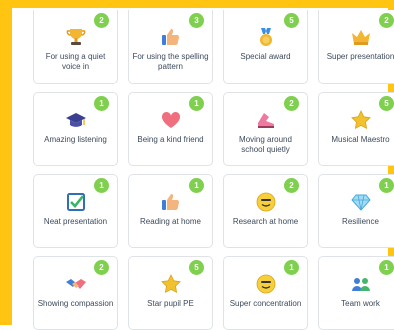  I want to click on medal-icon, so click(266, 37).